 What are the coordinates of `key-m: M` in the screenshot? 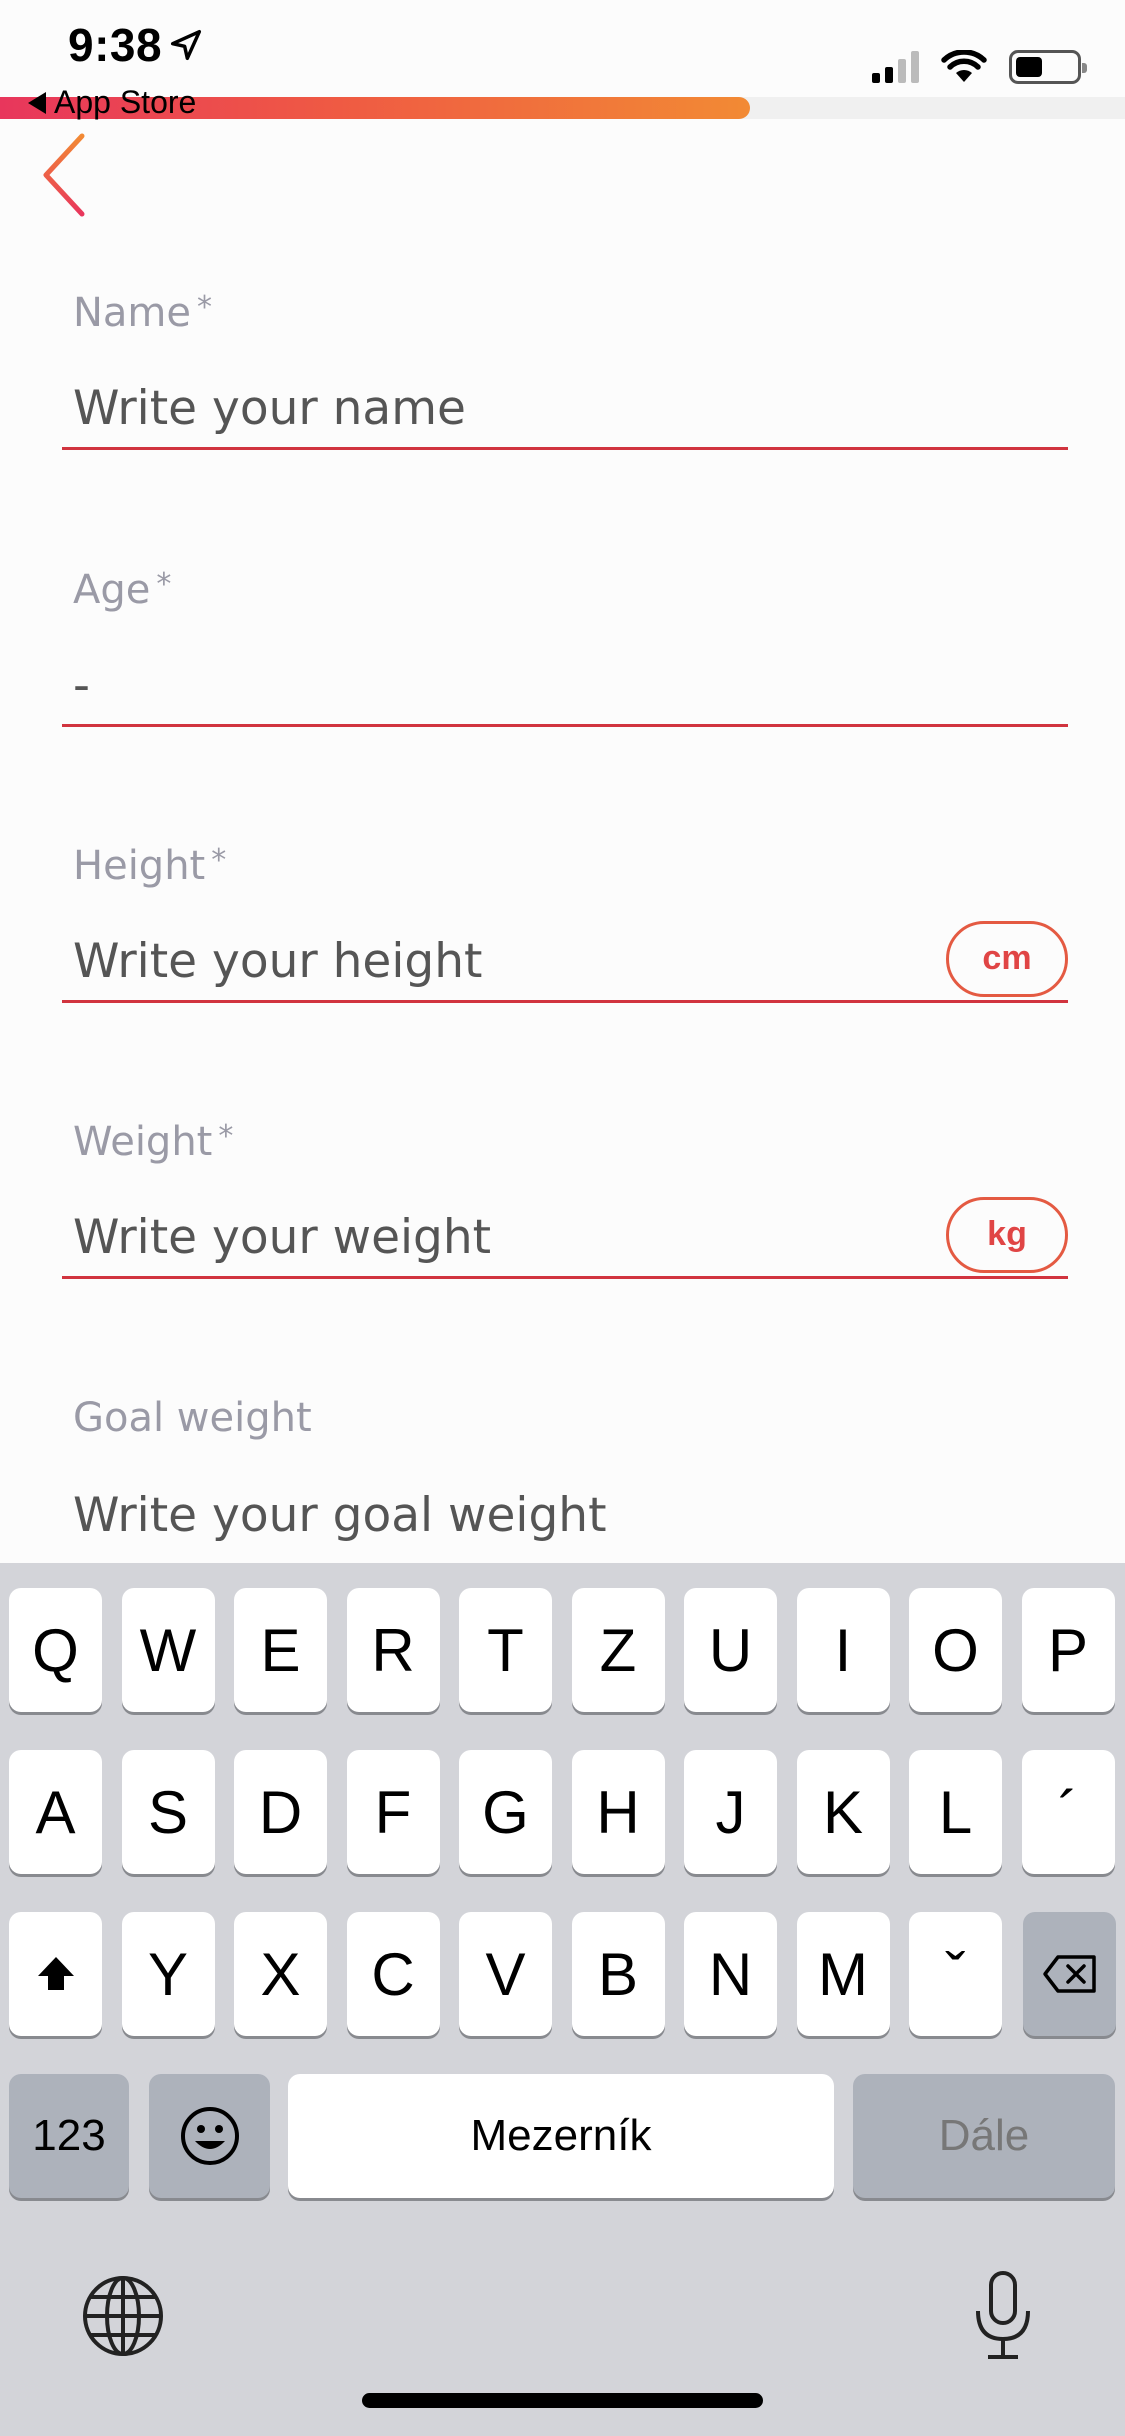 It's located at (843, 1974).